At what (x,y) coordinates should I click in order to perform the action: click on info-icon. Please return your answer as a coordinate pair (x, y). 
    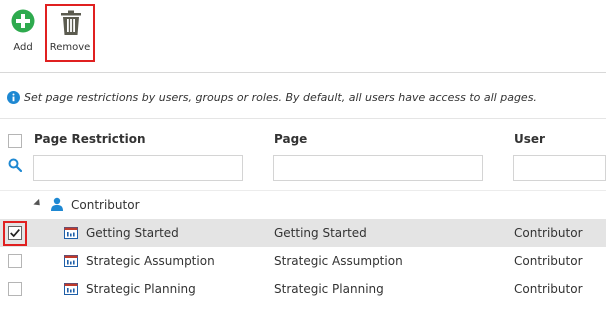
    Looking at the image, I should click on (13, 97).